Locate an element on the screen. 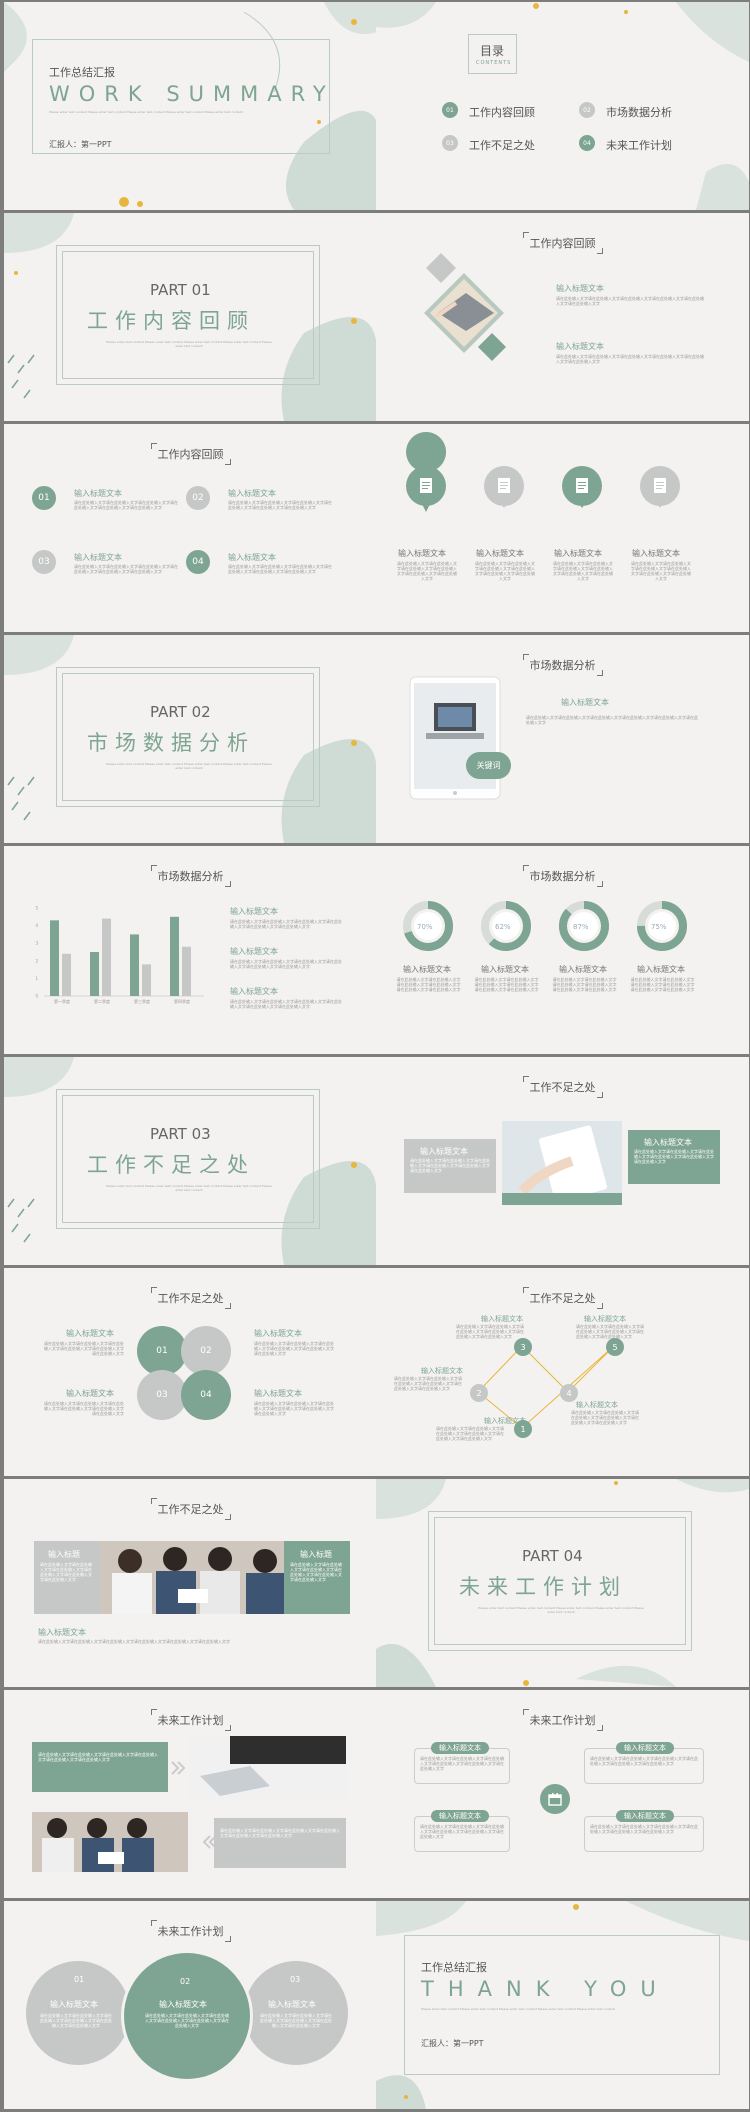 The height and width of the screenshot is (2112, 750). ring-head-1: 输入标题文本 is located at coordinates (427, 969).